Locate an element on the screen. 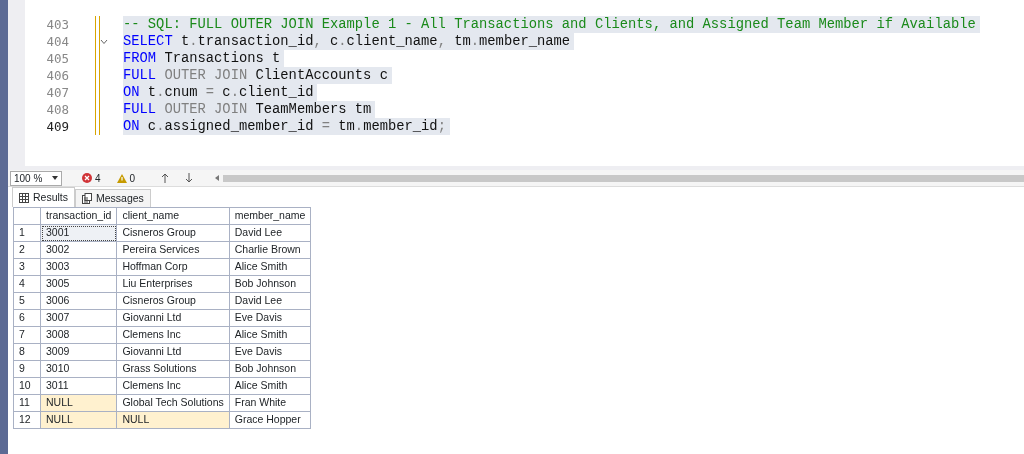 The width and height of the screenshot is (1024, 454). line-number: 408 is located at coordinates (57, 109).